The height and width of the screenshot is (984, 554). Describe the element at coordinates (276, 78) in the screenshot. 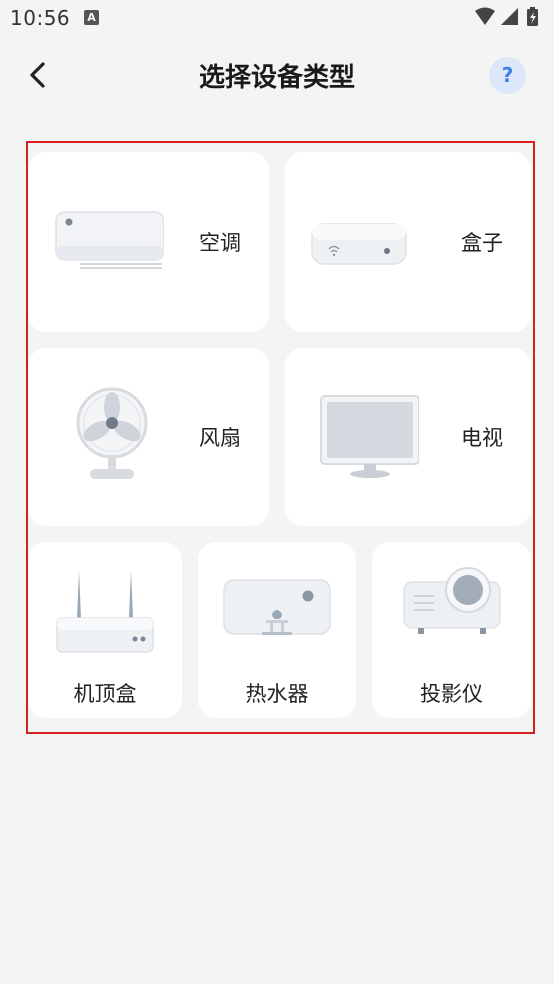

I see `page-title: 选择设备类型` at that location.